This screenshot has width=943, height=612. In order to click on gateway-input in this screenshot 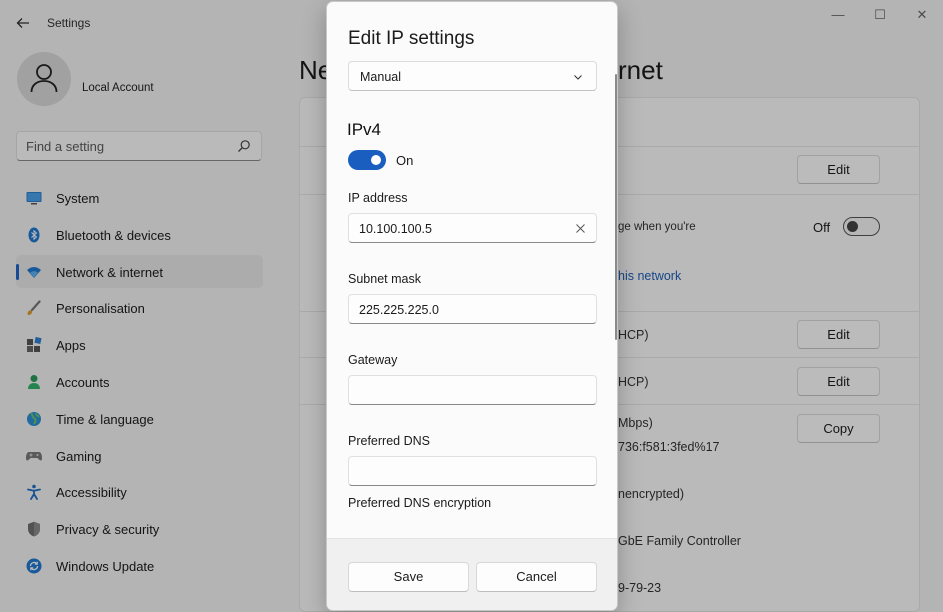, I will do `click(464, 391)`.